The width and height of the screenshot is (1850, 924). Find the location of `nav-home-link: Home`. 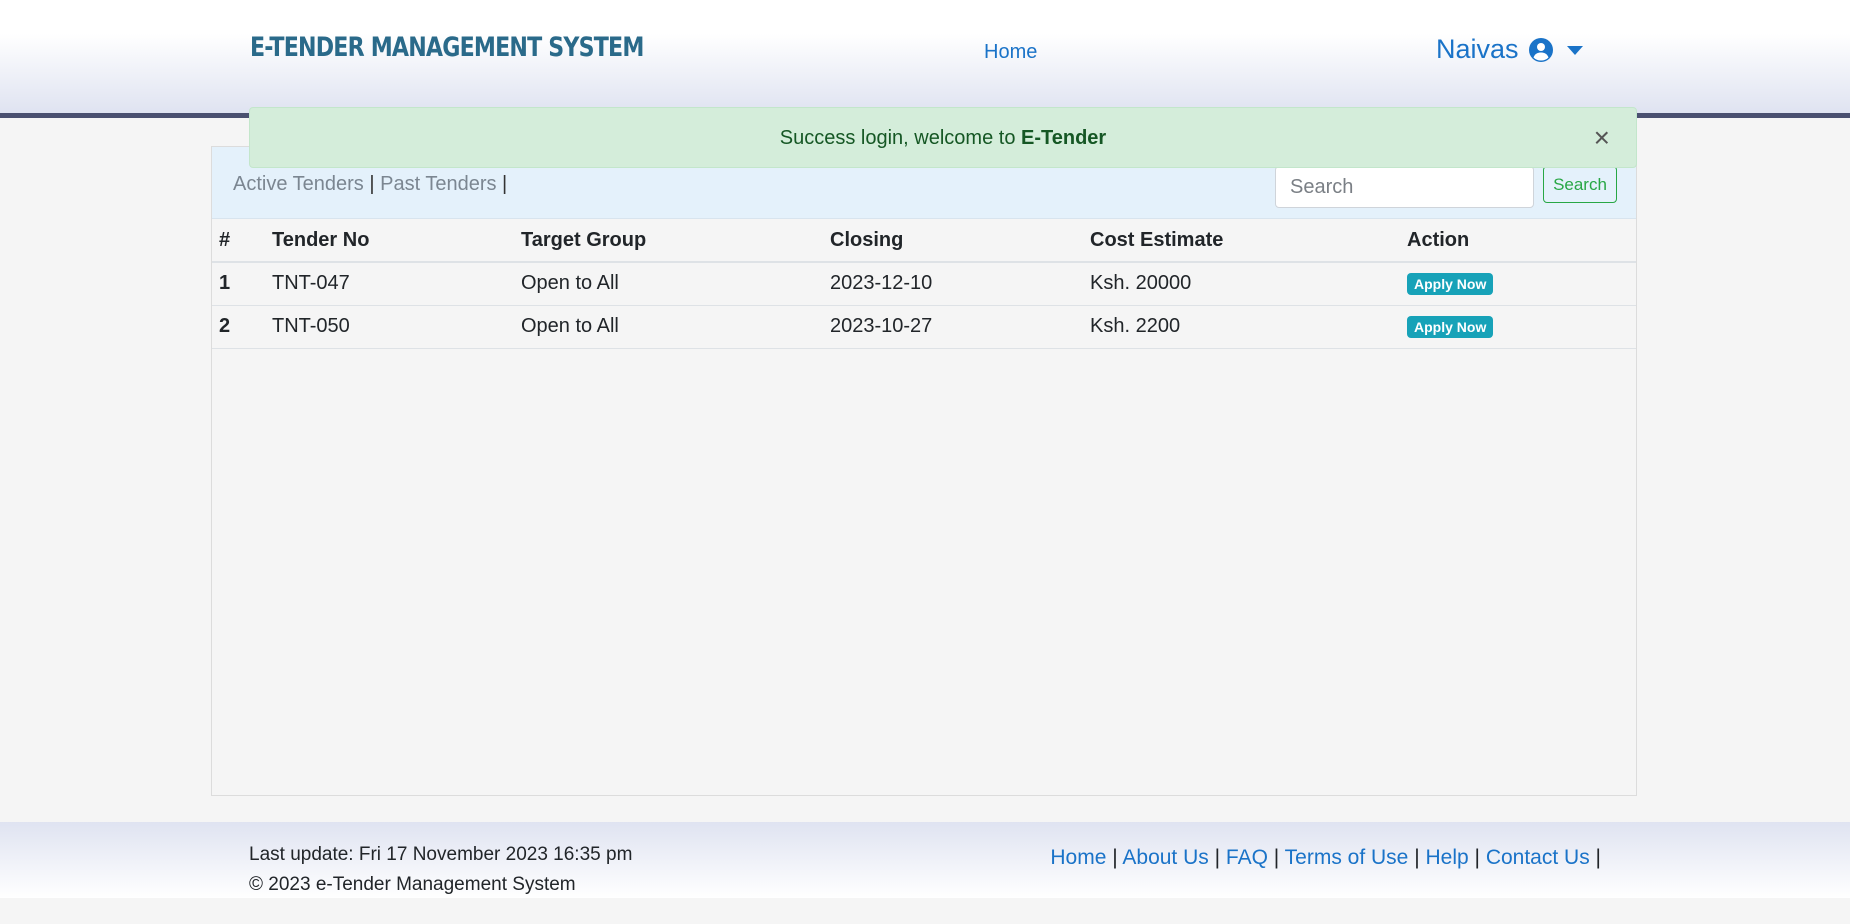

nav-home-link: Home is located at coordinates (1010, 52).